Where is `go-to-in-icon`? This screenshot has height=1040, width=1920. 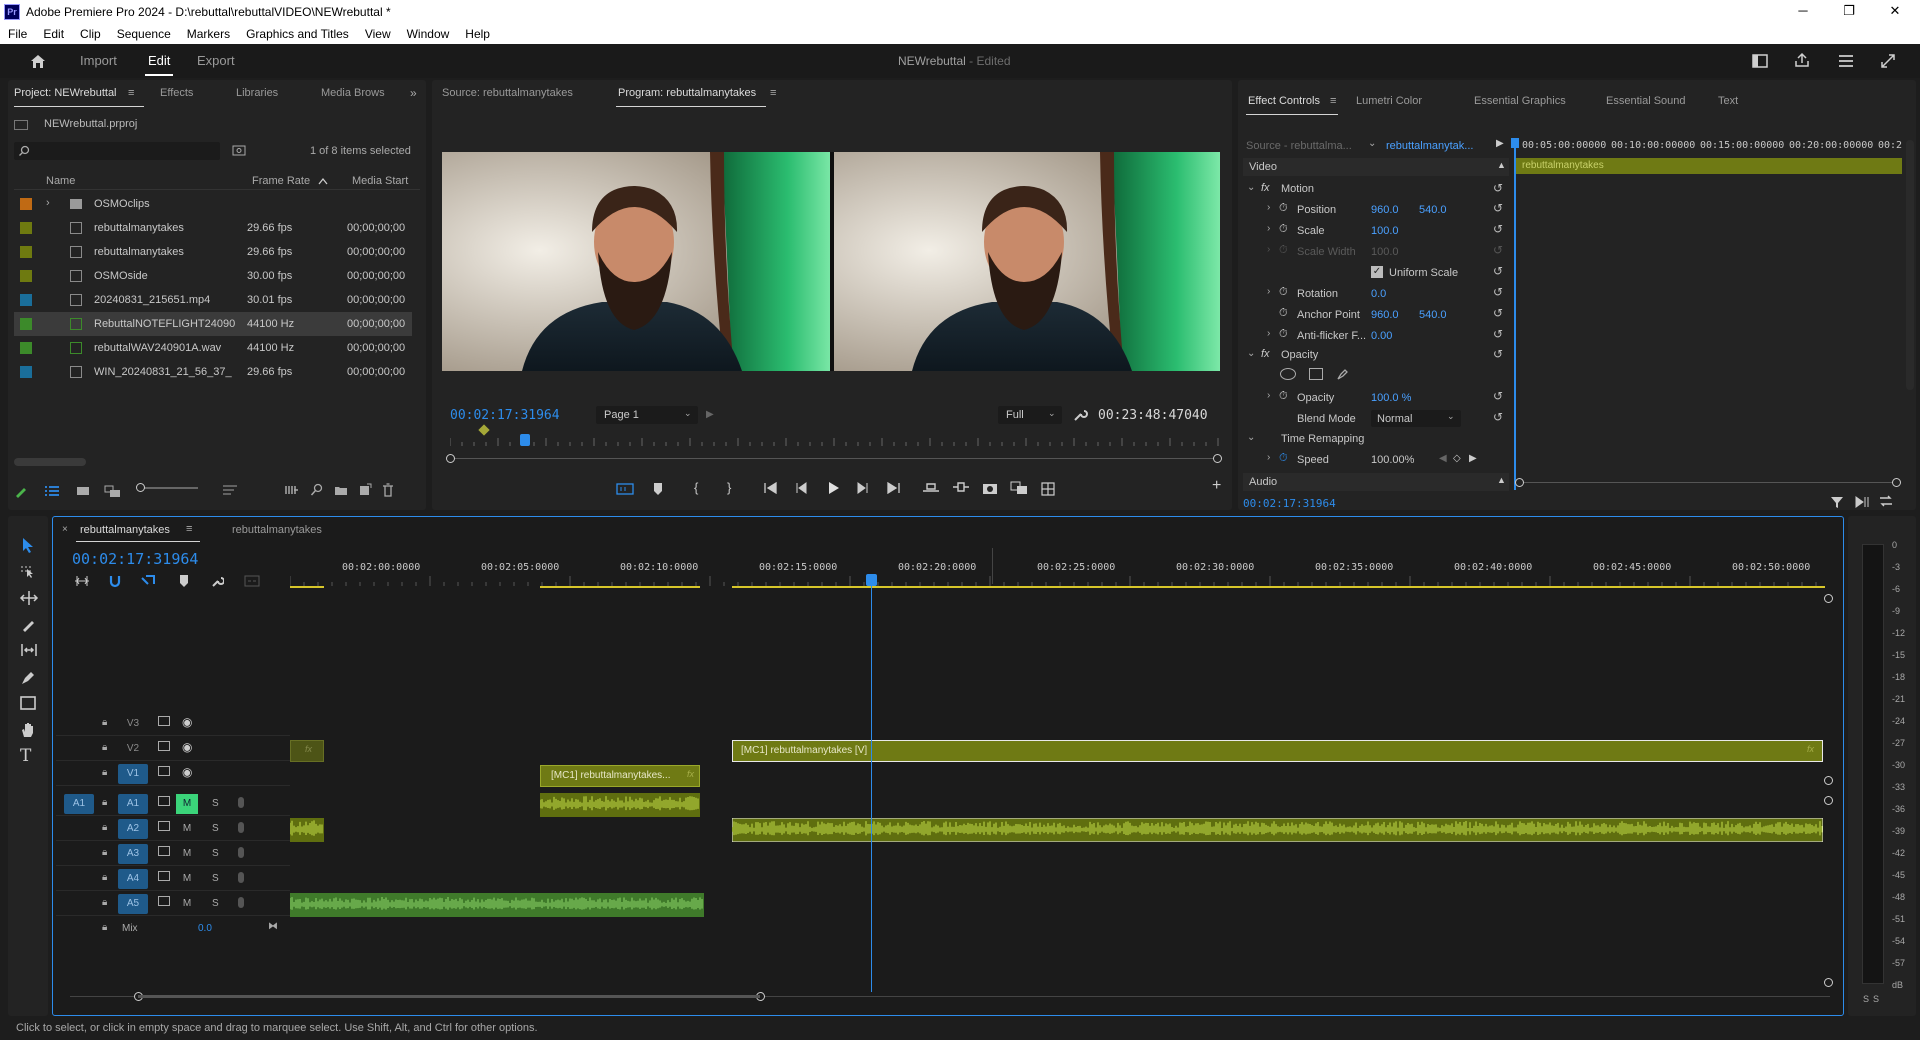 go-to-in-icon is located at coordinates (771, 488).